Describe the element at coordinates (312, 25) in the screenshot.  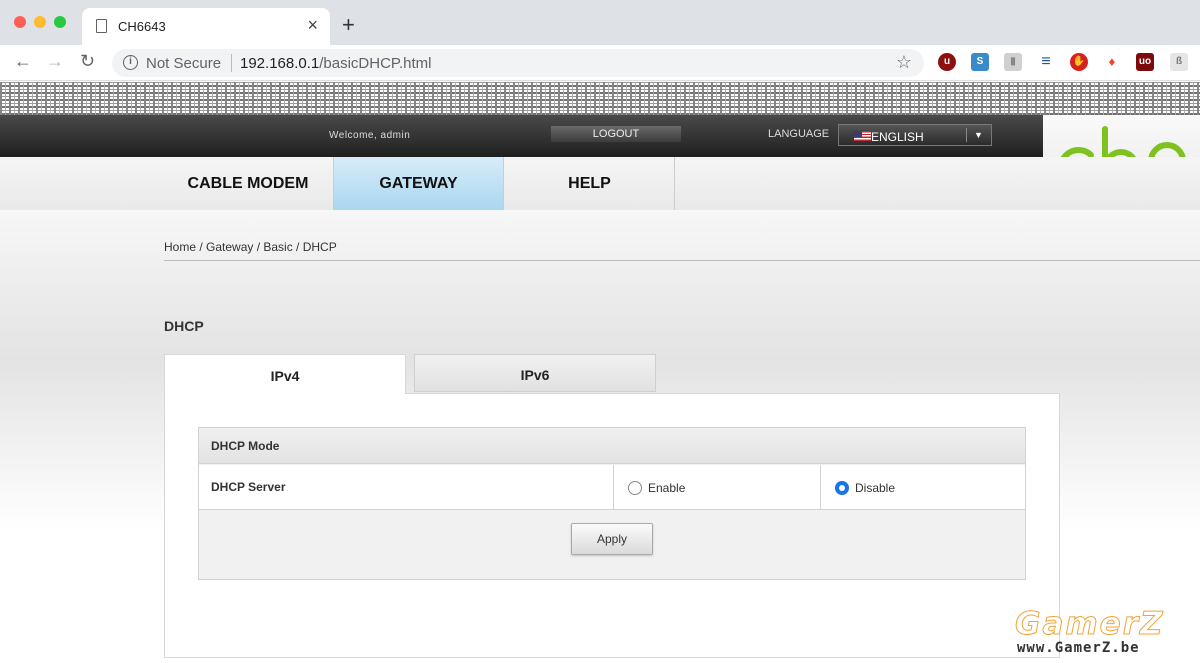
I see `tab-close-icon: ×` at that location.